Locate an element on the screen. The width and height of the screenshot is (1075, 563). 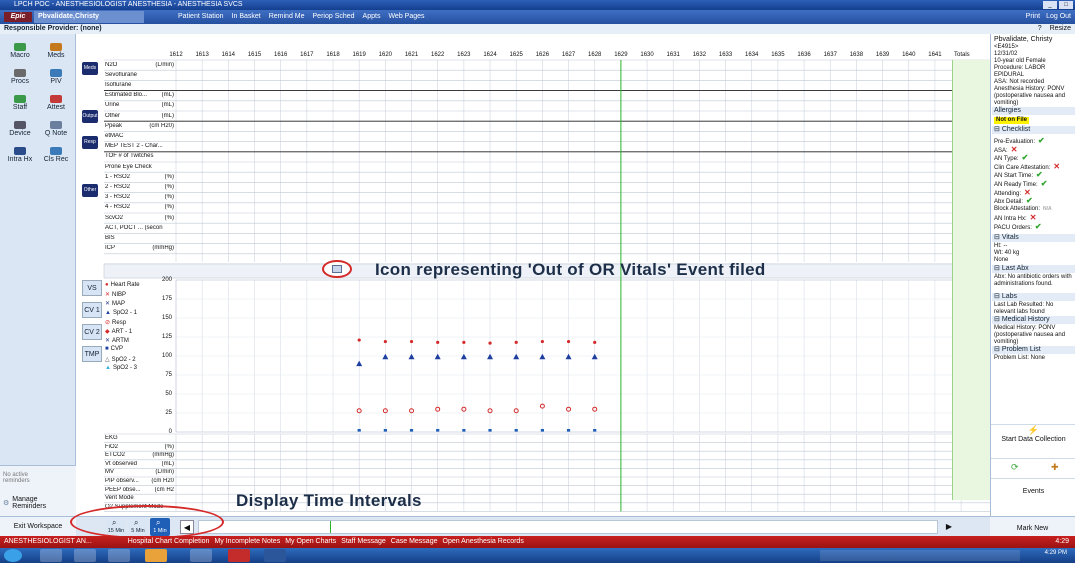
activity-meds-button: Meds is located at coordinates (56, 54).